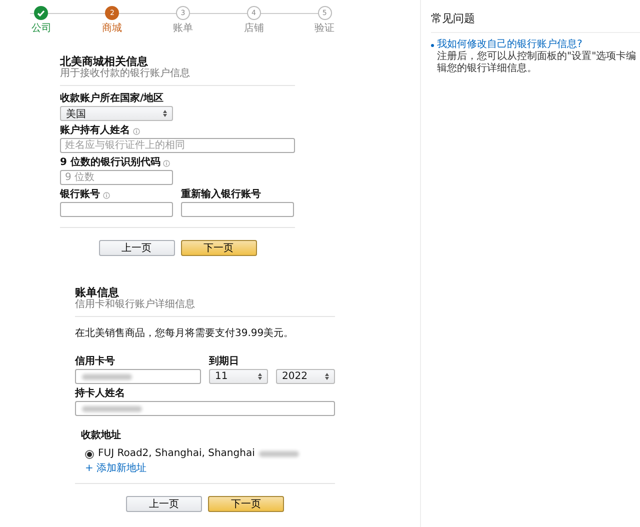 The image size is (640, 527). I want to click on section-title: 账单信息, so click(97, 292).